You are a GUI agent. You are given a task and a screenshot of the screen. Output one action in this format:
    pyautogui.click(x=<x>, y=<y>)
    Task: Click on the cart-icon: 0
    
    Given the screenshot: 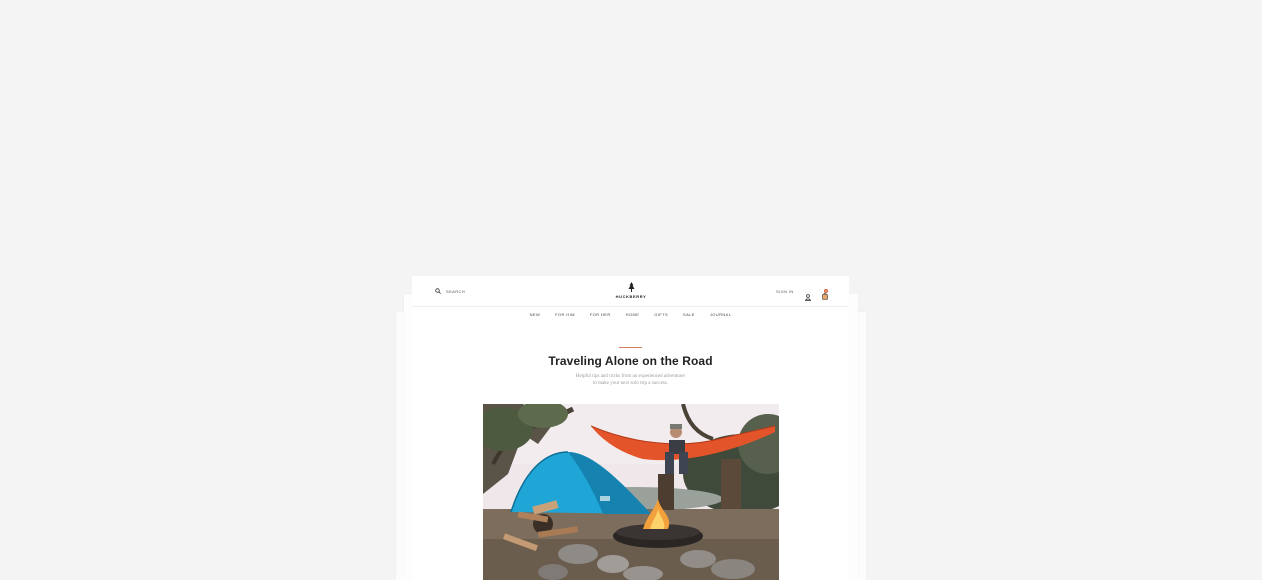 What is the action you would take?
    pyautogui.click(x=825, y=296)
    